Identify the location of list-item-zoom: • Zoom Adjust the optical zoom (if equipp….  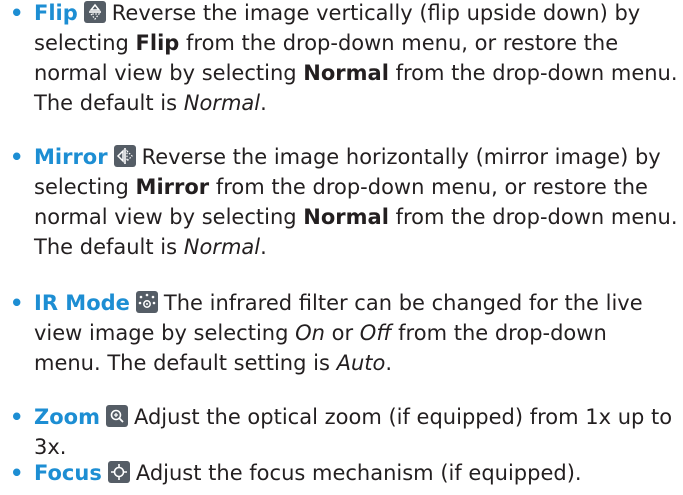
(341, 432).